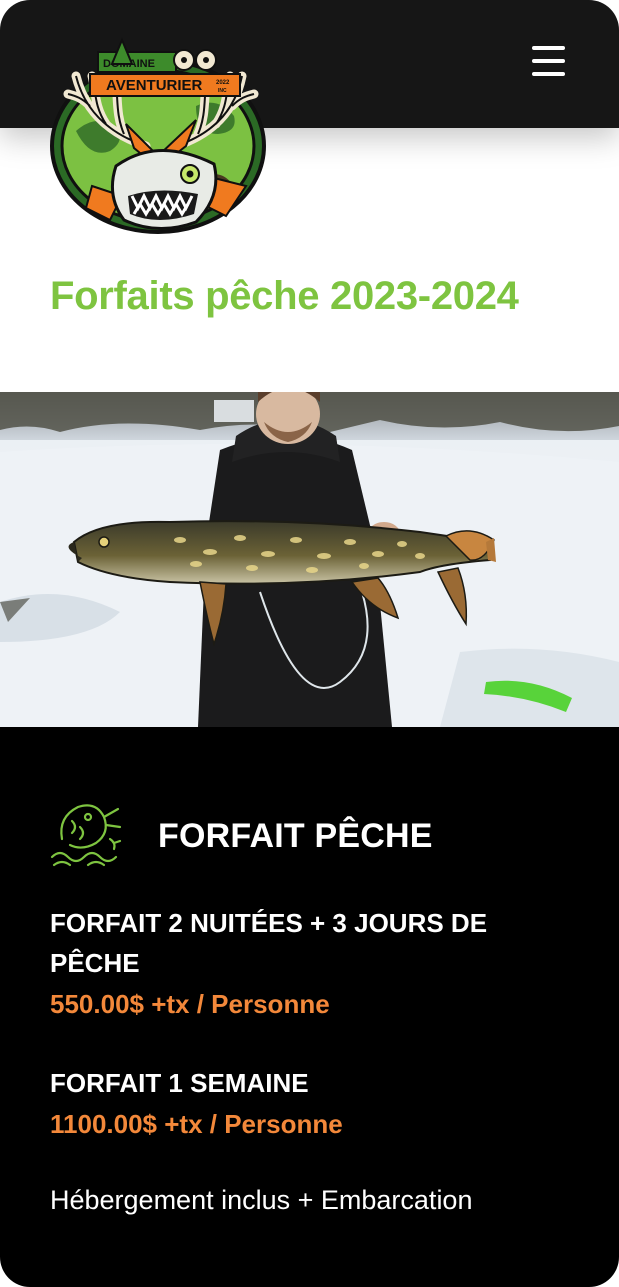 Image resolution: width=619 pixels, height=1287 pixels. I want to click on package-inclusions-note: Hébergement inclus + Embarcation, so click(261, 1200).